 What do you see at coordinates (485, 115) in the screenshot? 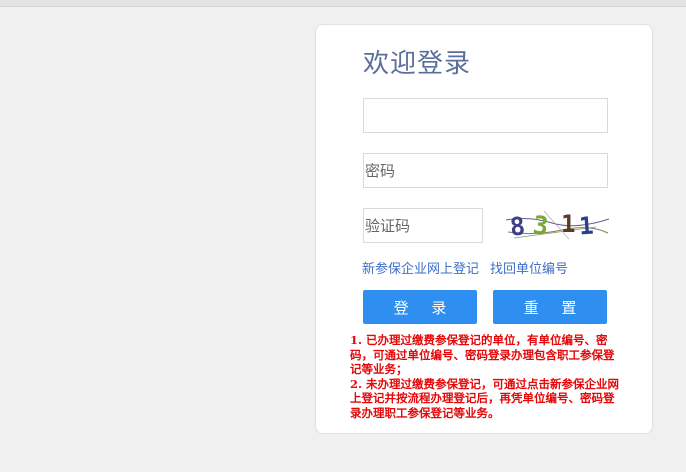
I see `username-input` at bounding box center [485, 115].